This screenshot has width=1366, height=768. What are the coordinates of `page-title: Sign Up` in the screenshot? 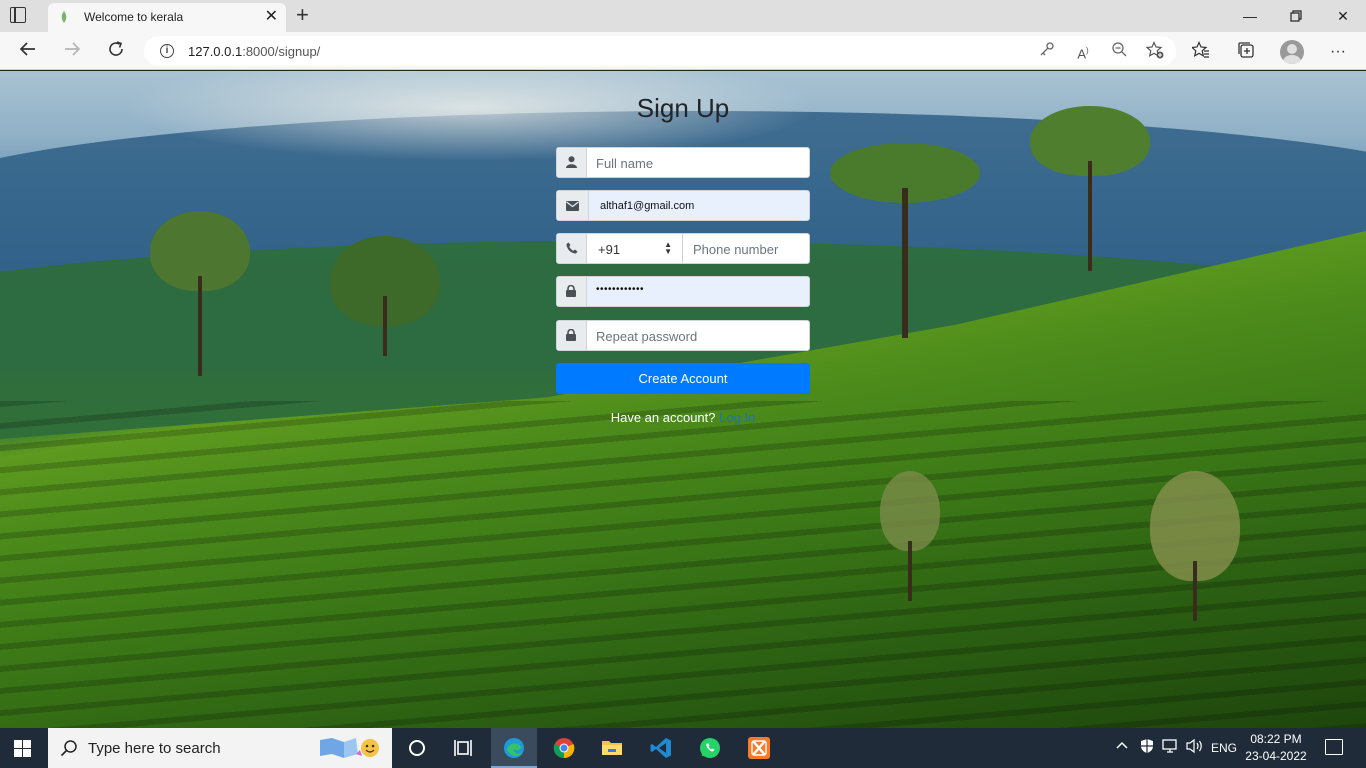 It's located at (683, 108).